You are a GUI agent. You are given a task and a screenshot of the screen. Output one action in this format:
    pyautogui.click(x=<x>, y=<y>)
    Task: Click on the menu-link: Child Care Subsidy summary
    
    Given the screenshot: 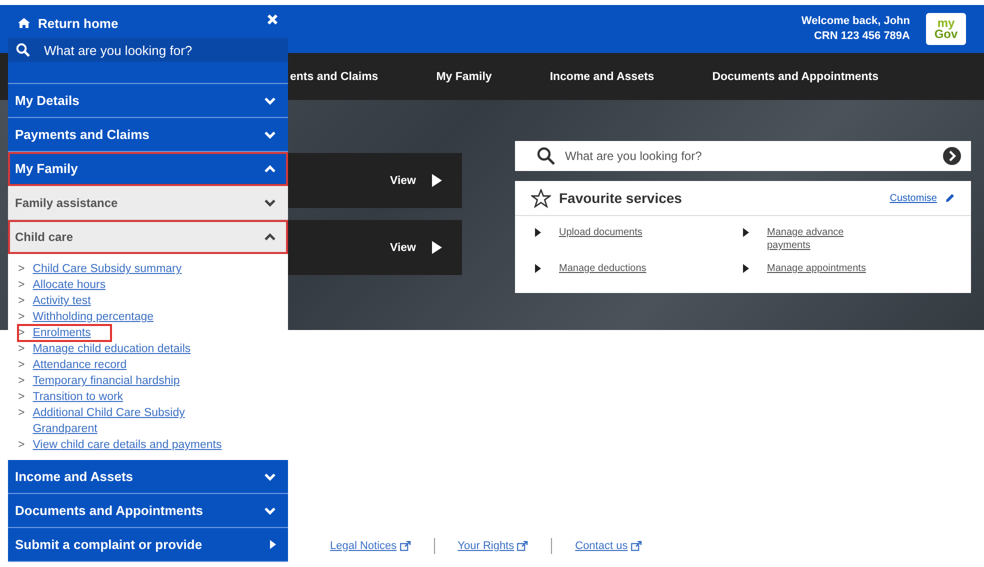 What is the action you would take?
    pyautogui.click(x=107, y=269)
    